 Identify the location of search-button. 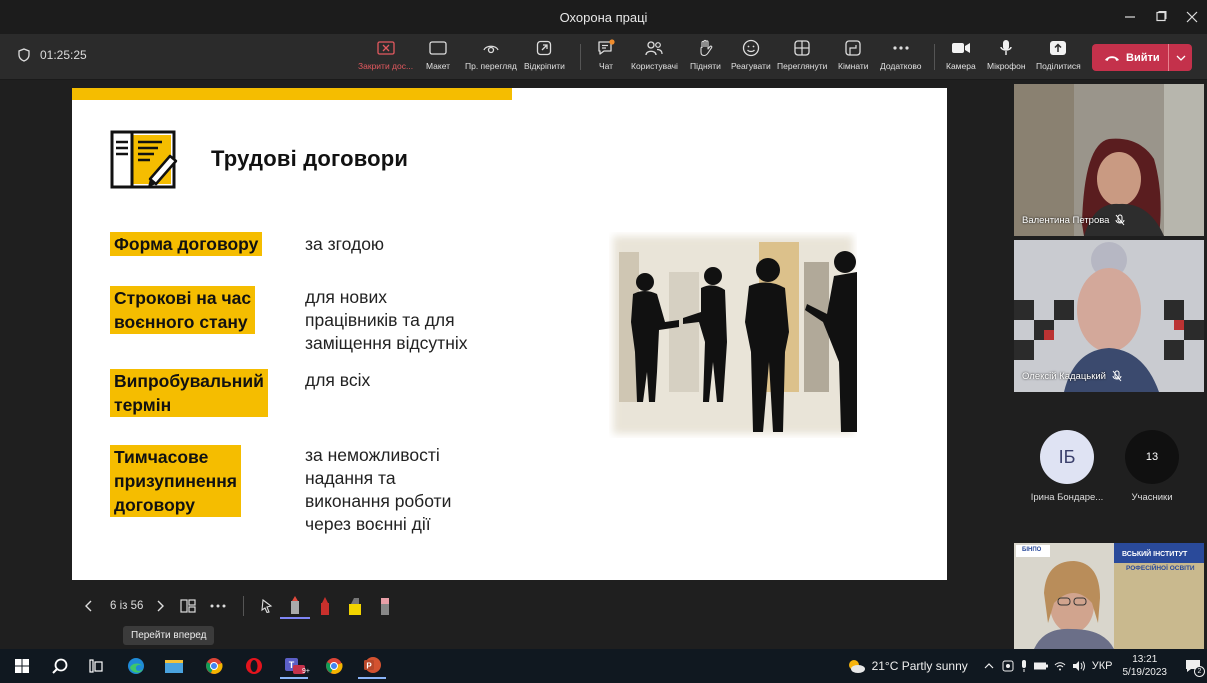
(60, 666).